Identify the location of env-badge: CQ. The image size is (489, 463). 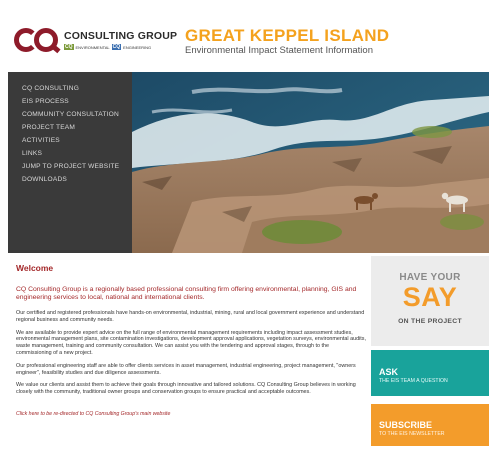
(69, 47).